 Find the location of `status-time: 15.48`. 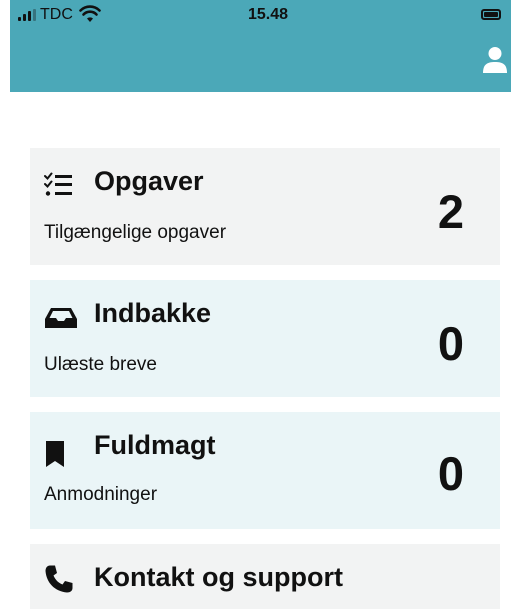

status-time: 15.48 is located at coordinates (268, 14).